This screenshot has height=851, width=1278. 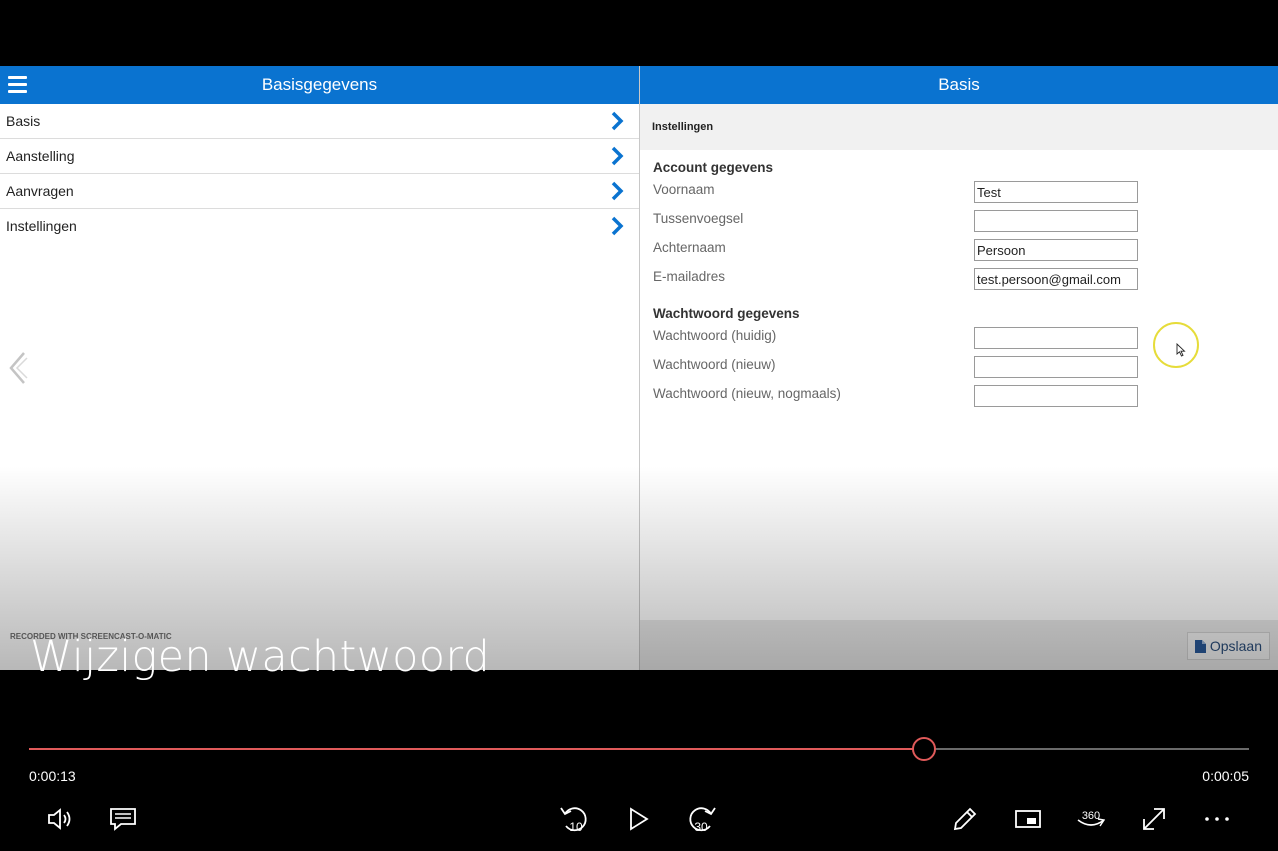 What do you see at coordinates (924, 749) in the screenshot?
I see `seek-thumb` at bounding box center [924, 749].